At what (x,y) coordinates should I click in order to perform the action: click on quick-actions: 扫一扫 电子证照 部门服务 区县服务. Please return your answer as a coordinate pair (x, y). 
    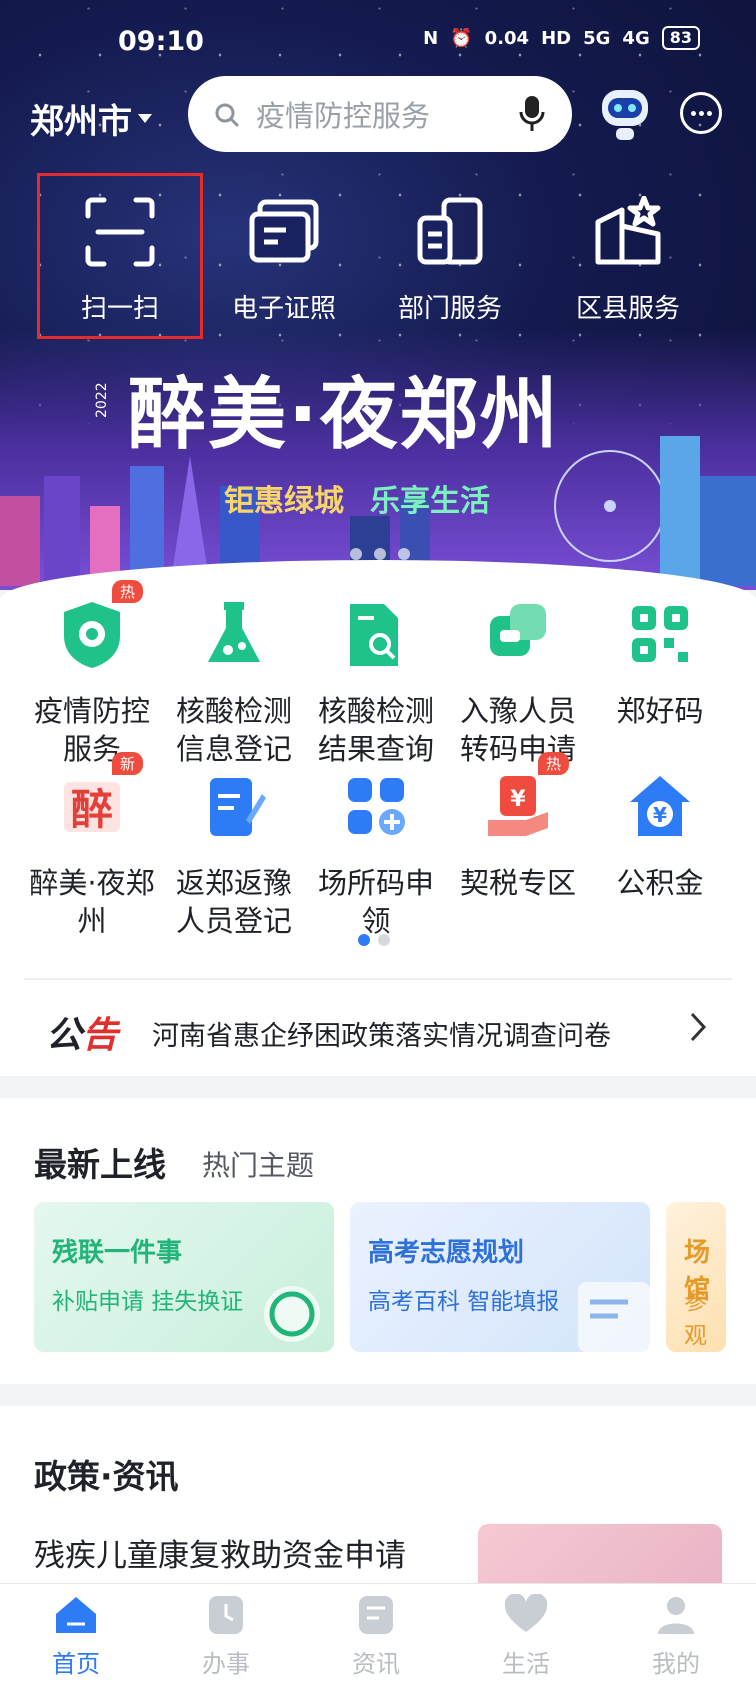
    Looking at the image, I should click on (378, 256).